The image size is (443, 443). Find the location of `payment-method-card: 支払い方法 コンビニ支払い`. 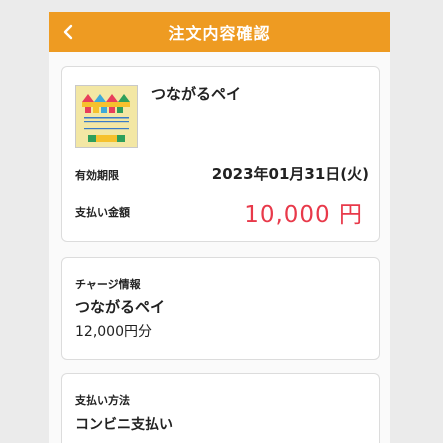

payment-method-card: 支払い方法 コンビニ支払い is located at coordinates (220, 408).